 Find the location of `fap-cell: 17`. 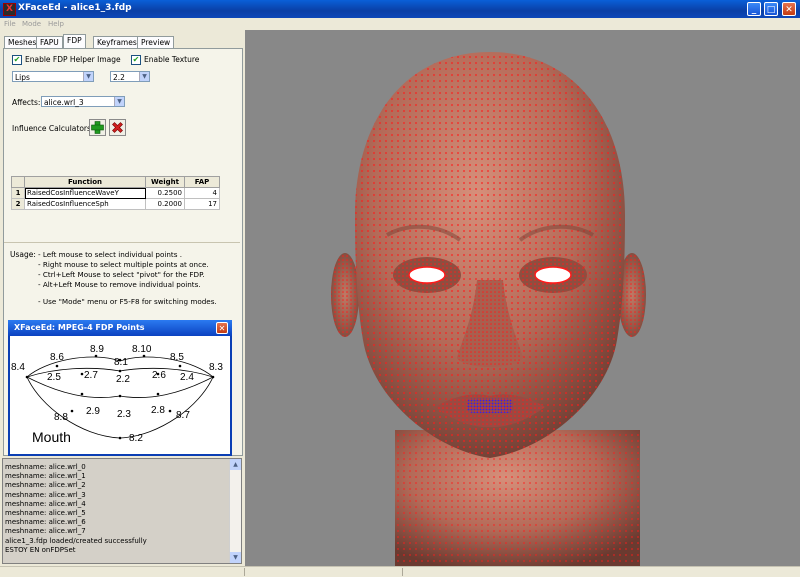

fap-cell: 17 is located at coordinates (202, 204).